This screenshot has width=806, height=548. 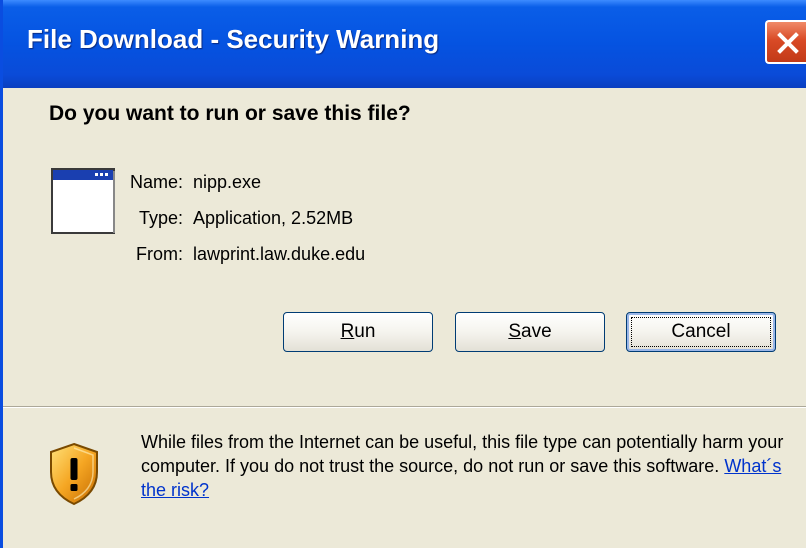 What do you see at coordinates (273, 218) in the screenshot?
I see `file-type-value: Application, 2.52MB` at bounding box center [273, 218].